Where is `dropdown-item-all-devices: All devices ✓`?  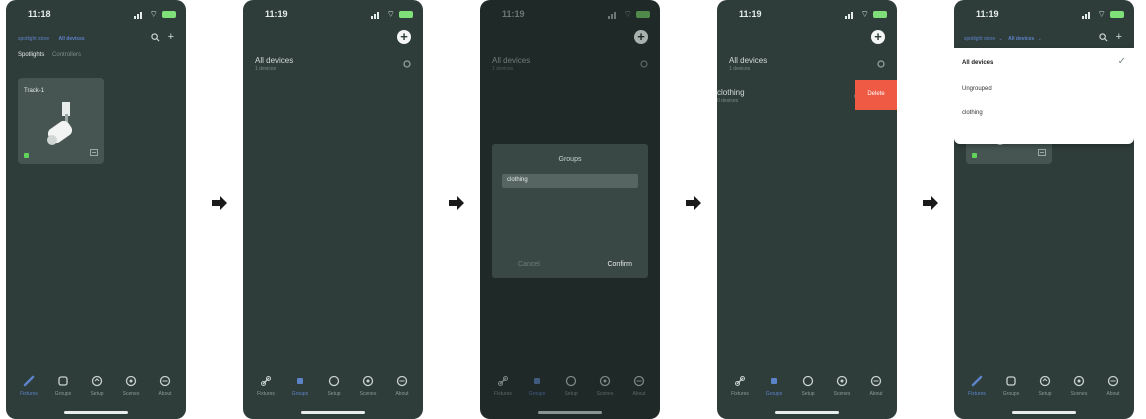
dropdown-item-all-devices: All devices ✓ is located at coordinates (1044, 64).